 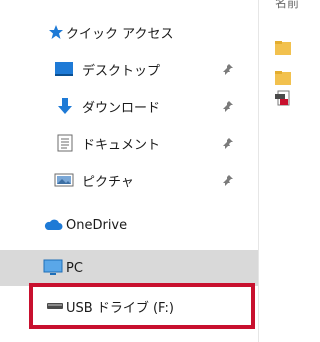 What do you see at coordinates (129, 225) in the screenshot?
I see `nav-item-onedrive: OneDrive` at bounding box center [129, 225].